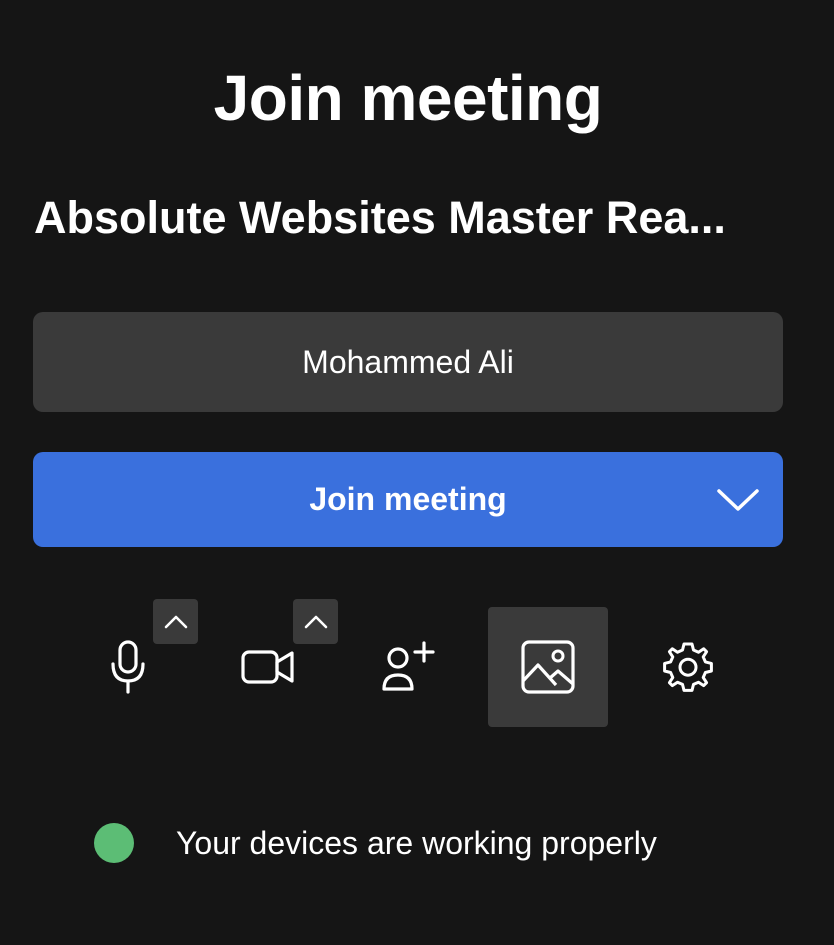 This screenshot has height=945, width=834. I want to click on add-person-icon, so click(408, 666).